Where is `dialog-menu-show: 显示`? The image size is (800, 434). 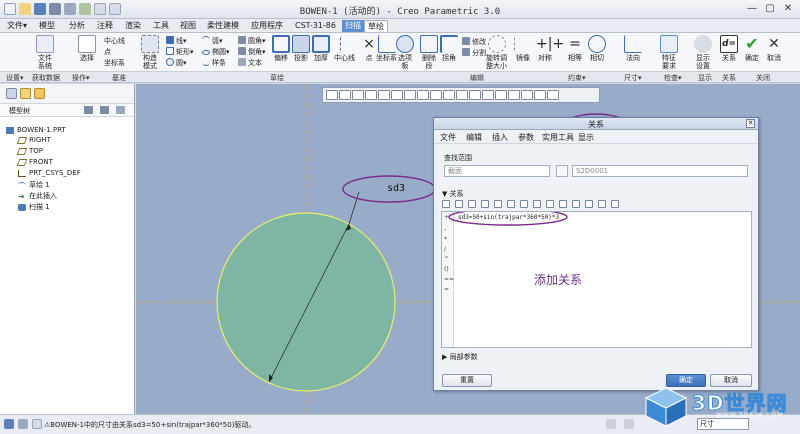 dialog-menu-show: 显示 is located at coordinates (586, 137).